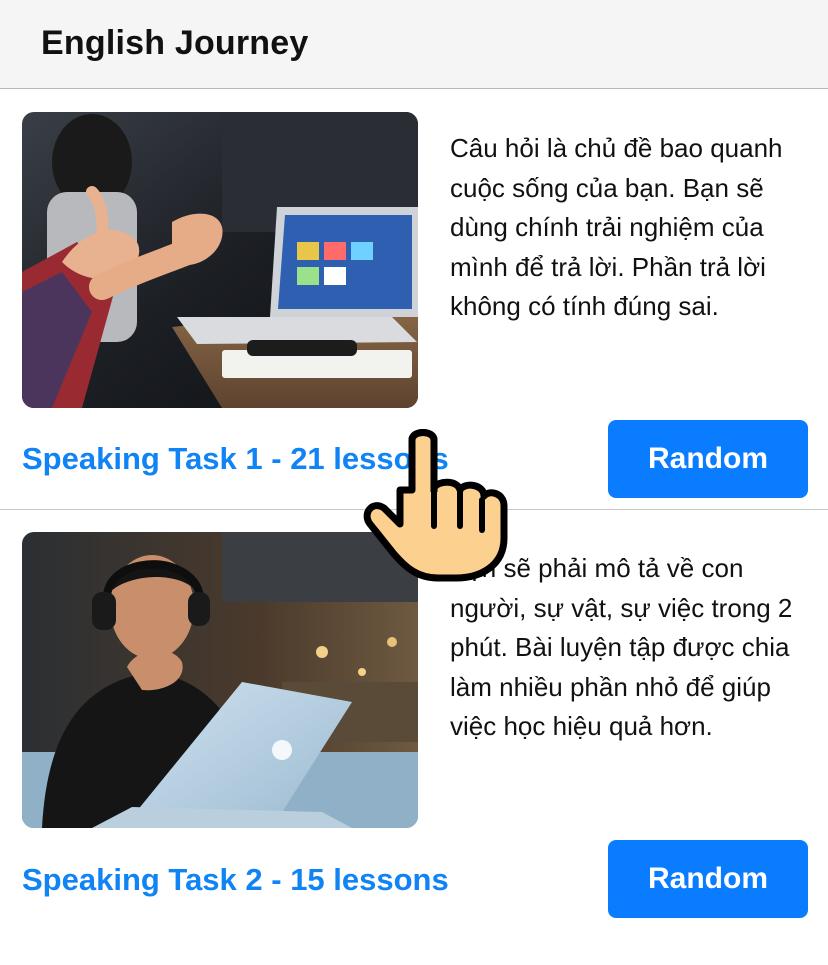 This screenshot has width=828, height=965. Describe the element at coordinates (708, 459) in the screenshot. I see `random-button-task-1: Random` at that location.